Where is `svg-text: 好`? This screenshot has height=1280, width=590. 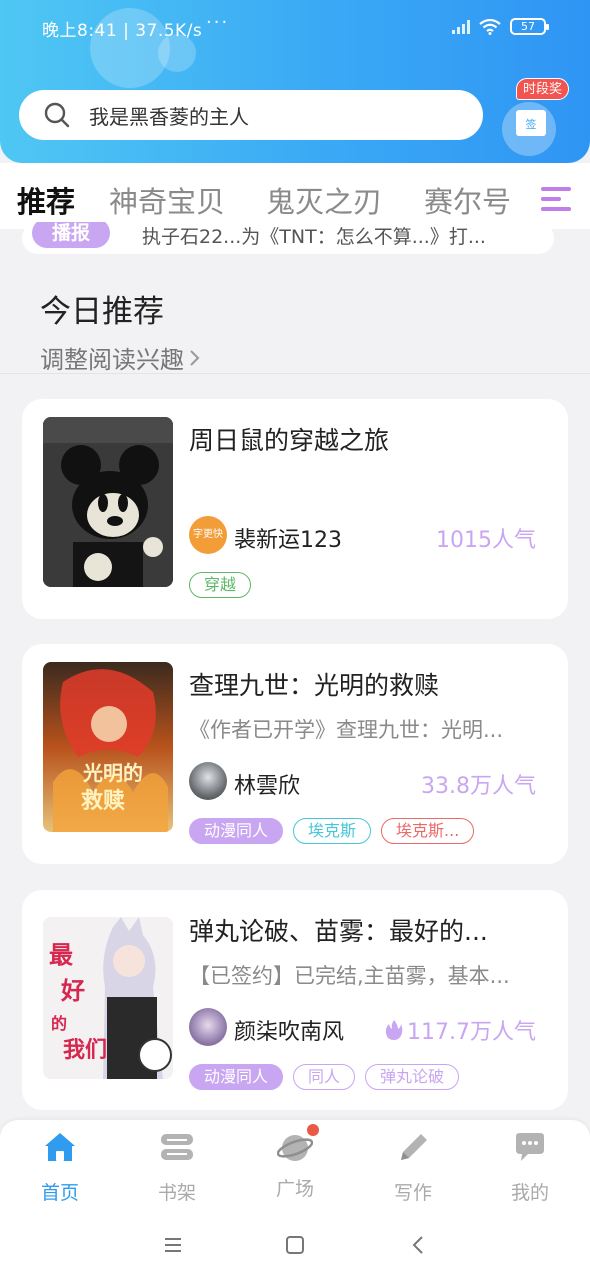
svg-text: 好 is located at coordinates (72, 990).